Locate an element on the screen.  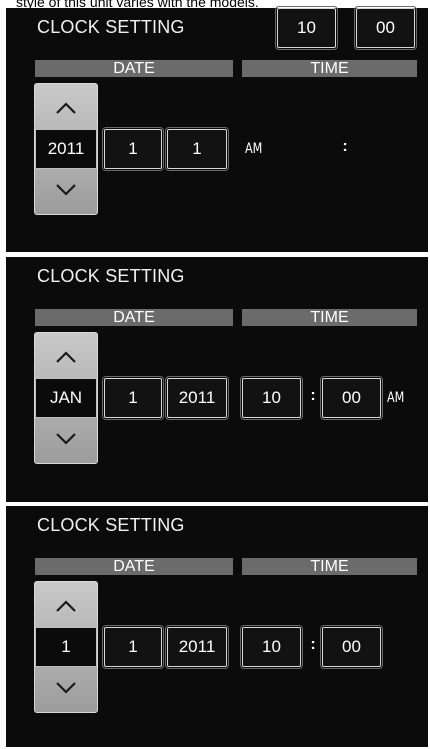
selected-year-value: 2011 is located at coordinates (66, 149).